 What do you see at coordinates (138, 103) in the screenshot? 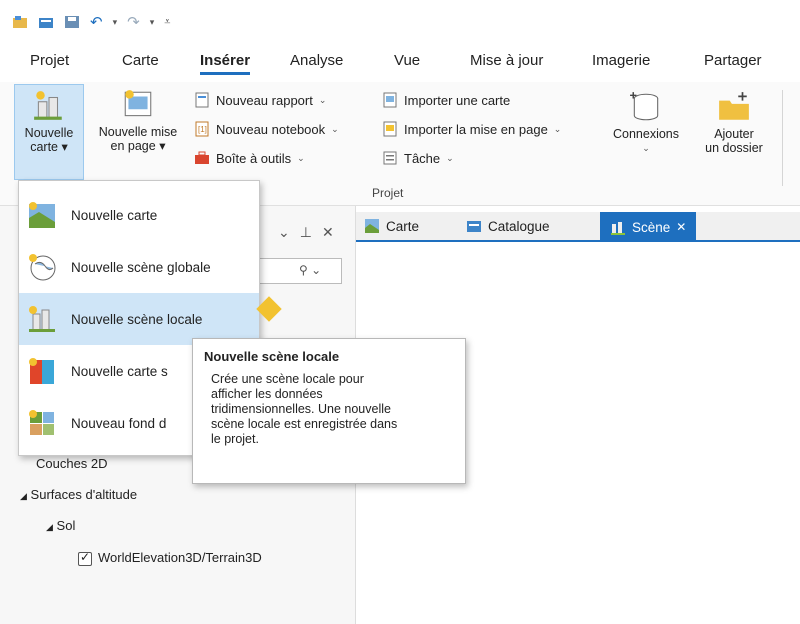
I see `layout-icon` at bounding box center [138, 103].